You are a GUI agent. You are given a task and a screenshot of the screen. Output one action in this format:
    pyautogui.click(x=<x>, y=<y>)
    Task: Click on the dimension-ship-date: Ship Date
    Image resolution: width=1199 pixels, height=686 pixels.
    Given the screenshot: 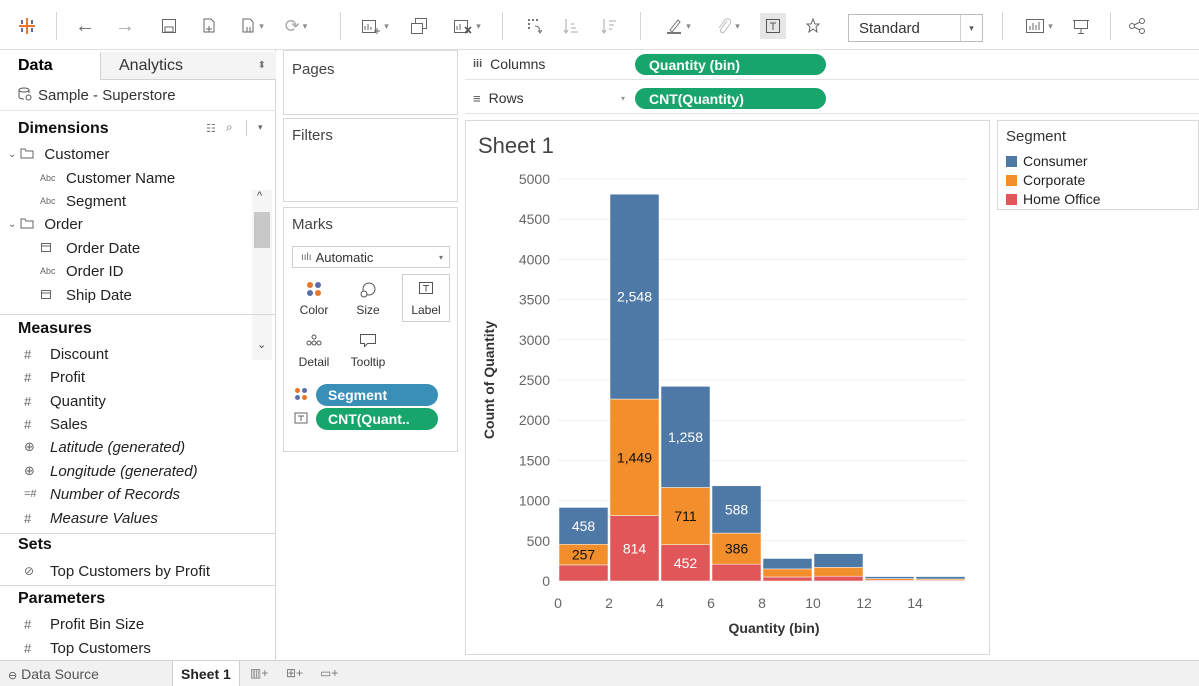 What is the action you would take?
    pyautogui.click(x=86, y=295)
    